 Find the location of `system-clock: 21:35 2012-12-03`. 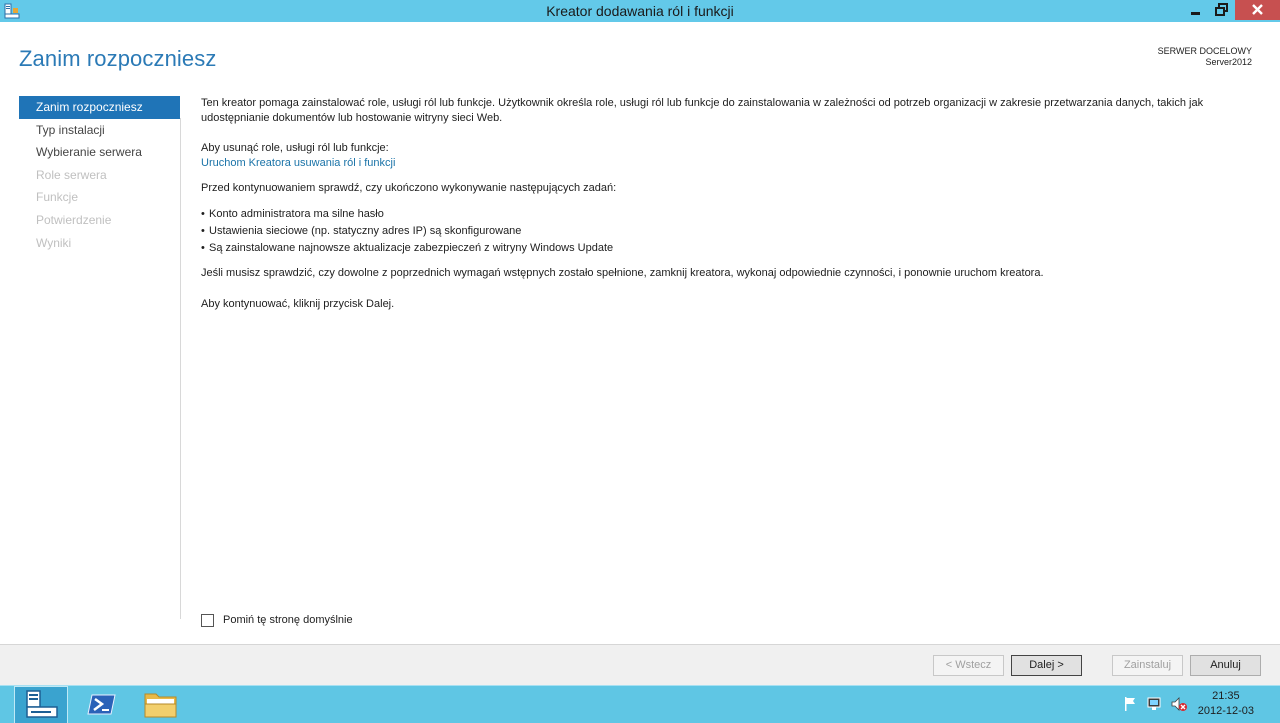

system-clock: 21:35 2012-12-03 is located at coordinates (1226, 704).